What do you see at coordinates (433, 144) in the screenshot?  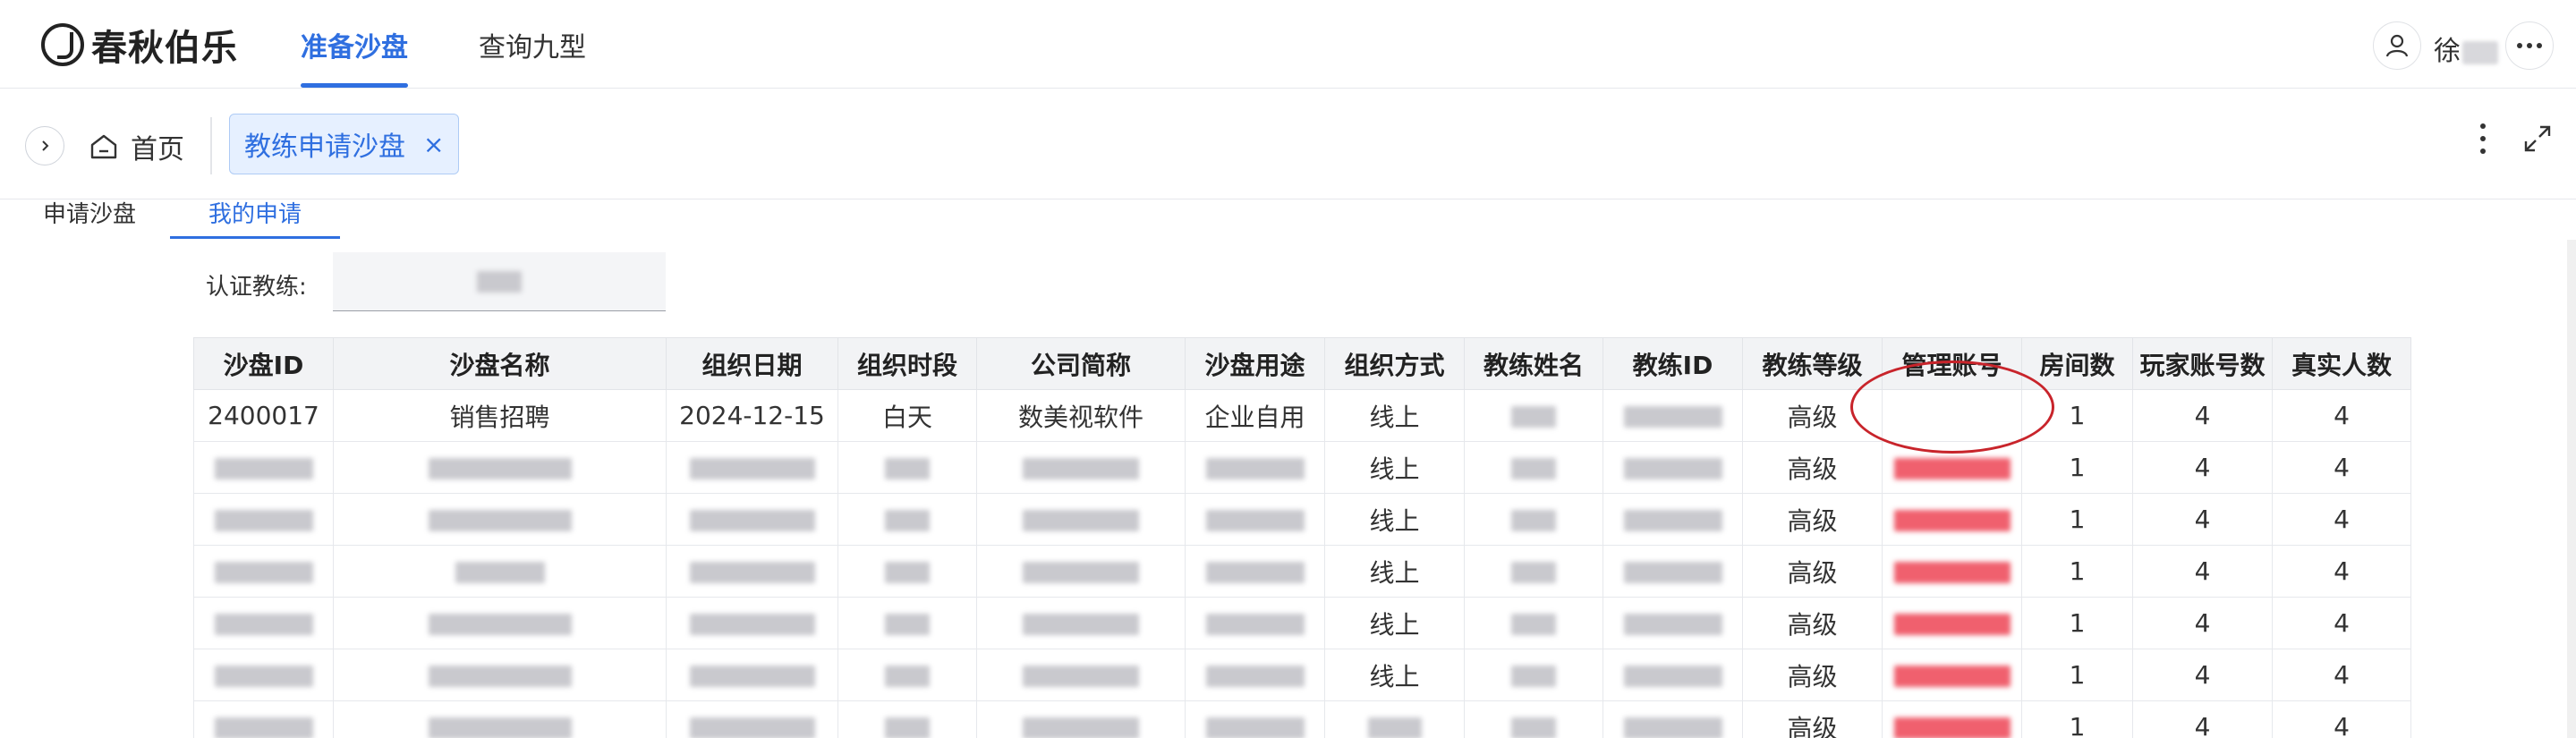 I see `close-icon: ×` at bounding box center [433, 144].